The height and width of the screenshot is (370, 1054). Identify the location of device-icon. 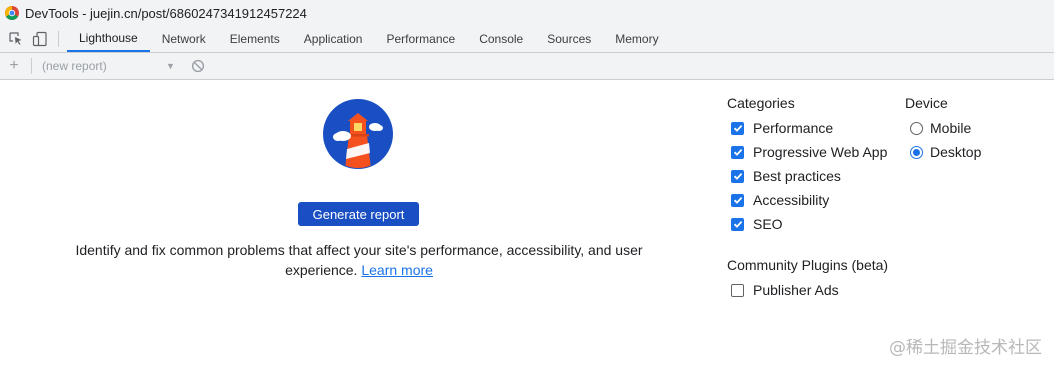
(39, 39).